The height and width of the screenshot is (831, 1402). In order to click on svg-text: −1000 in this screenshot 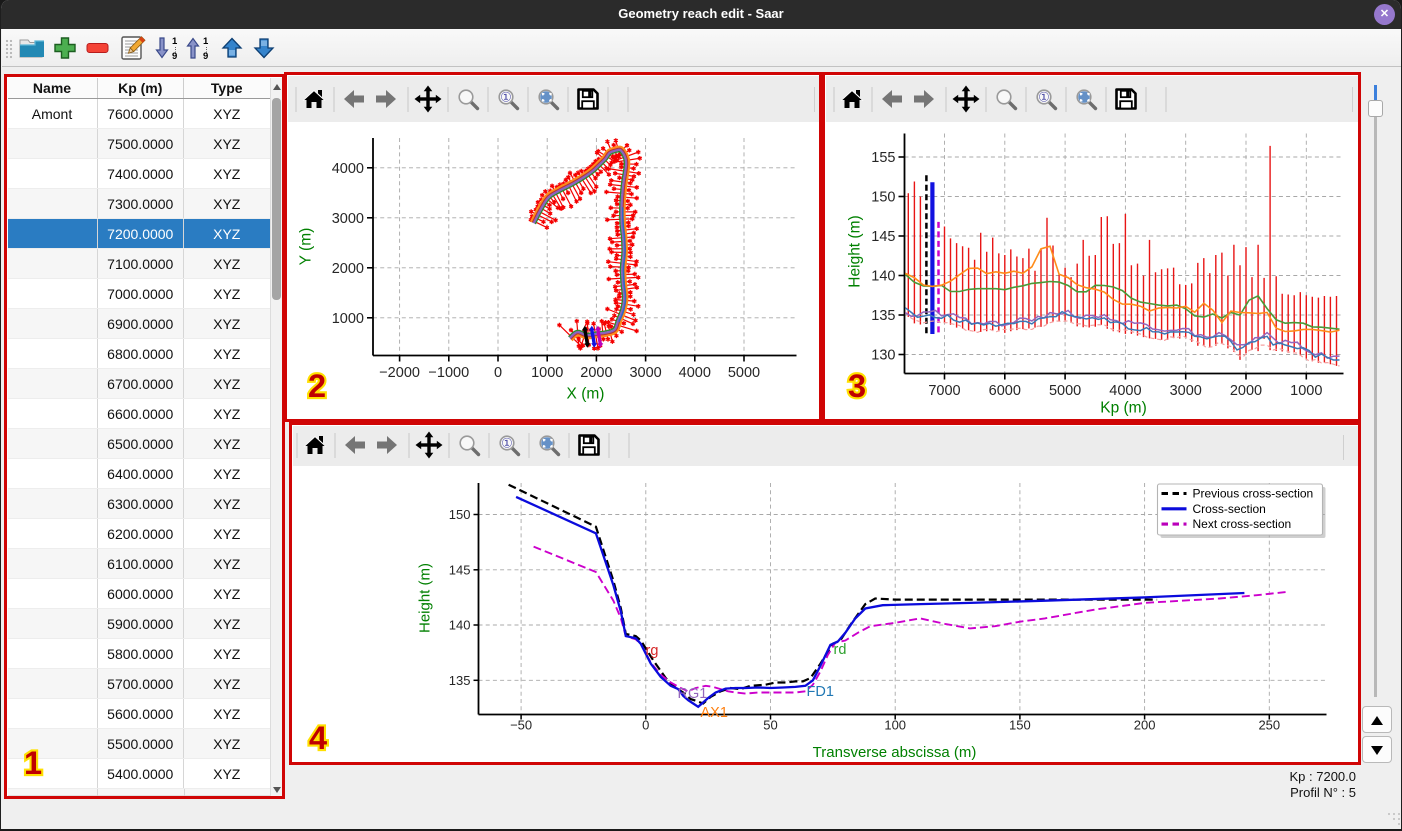, I will do `click(448, 373)`.